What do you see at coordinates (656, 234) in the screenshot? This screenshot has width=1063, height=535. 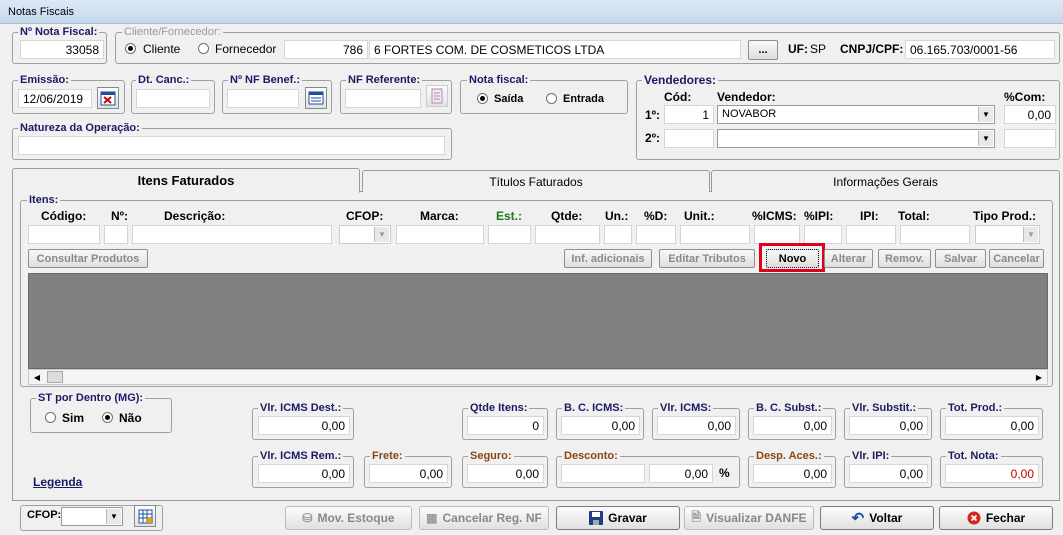 I see `desconto-pct-field` at bounding box center [656, 234].